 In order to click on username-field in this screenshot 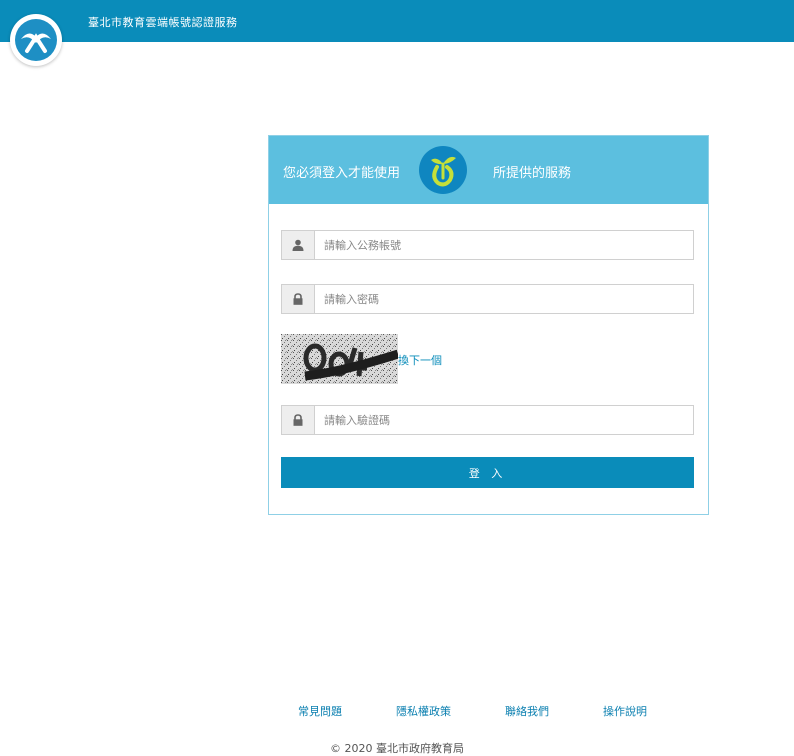, I will do `click(487, 245)`.